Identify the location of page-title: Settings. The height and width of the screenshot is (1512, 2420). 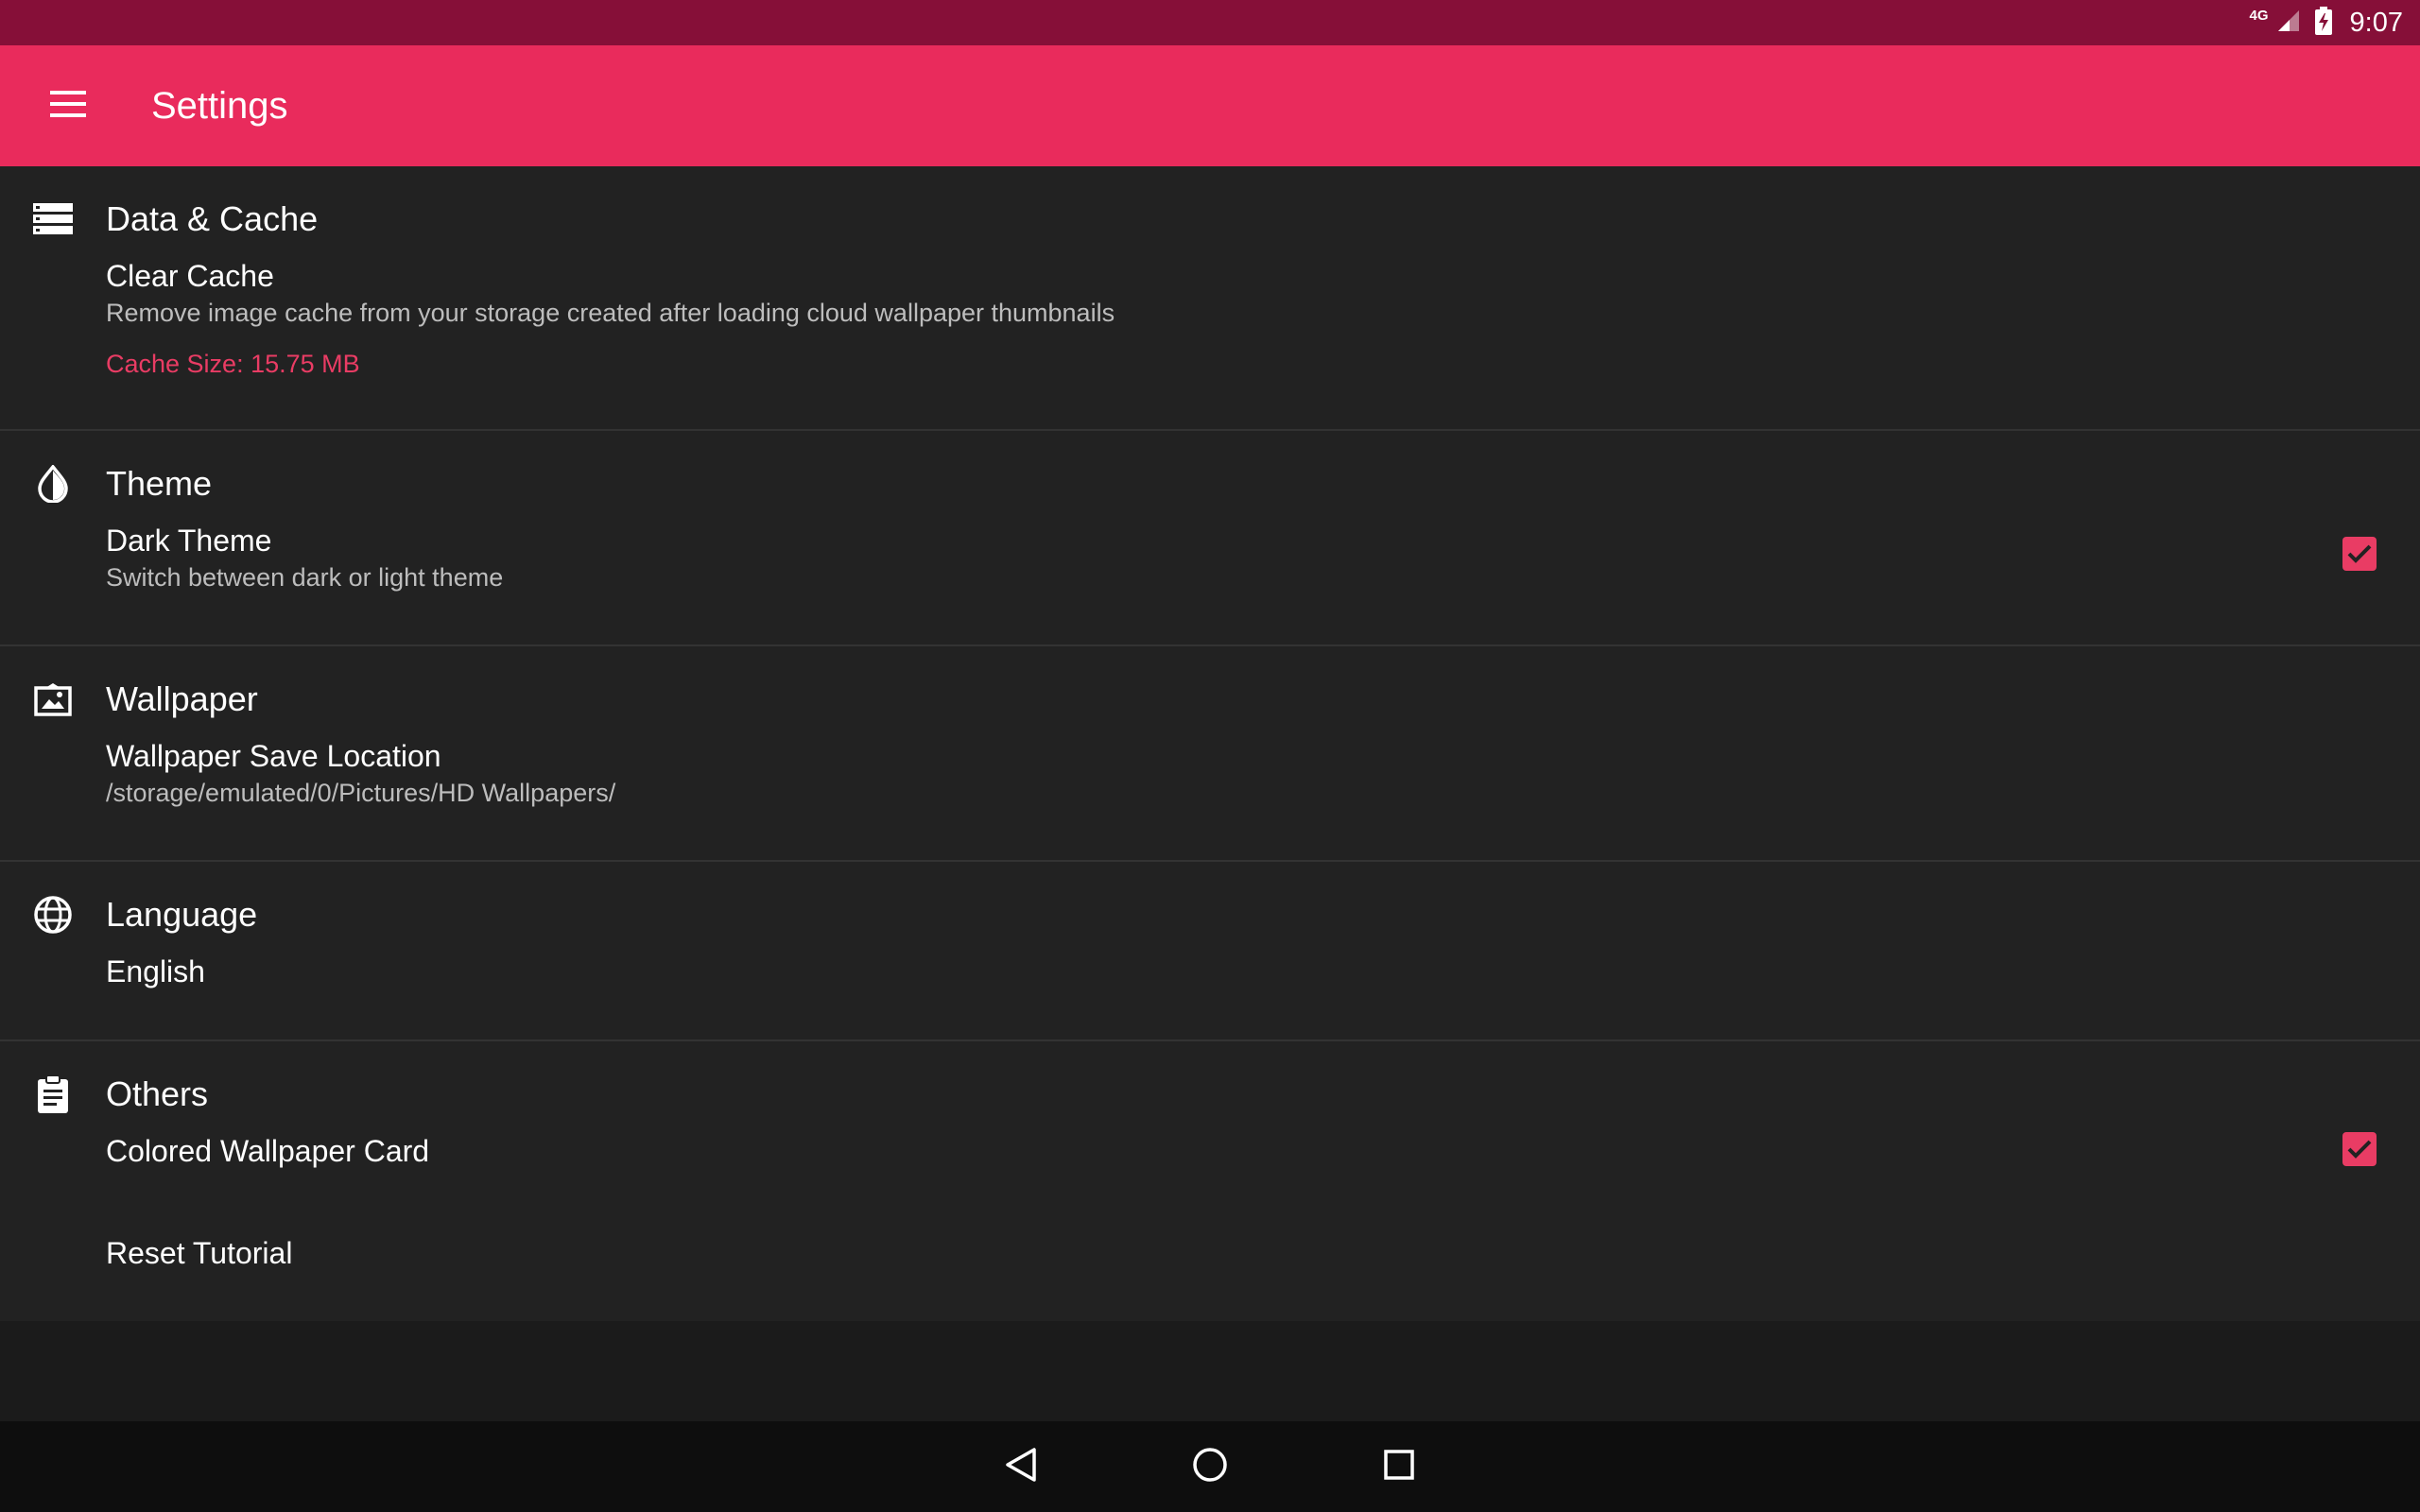
(219, 105).